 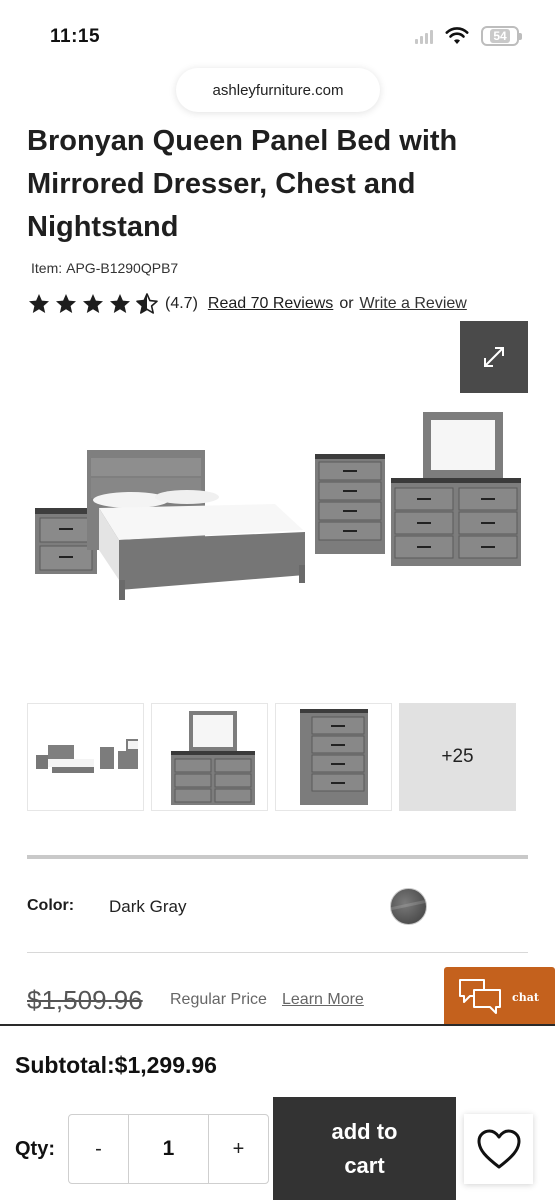 I want to click on star-rating, so click(x=93, y=304).